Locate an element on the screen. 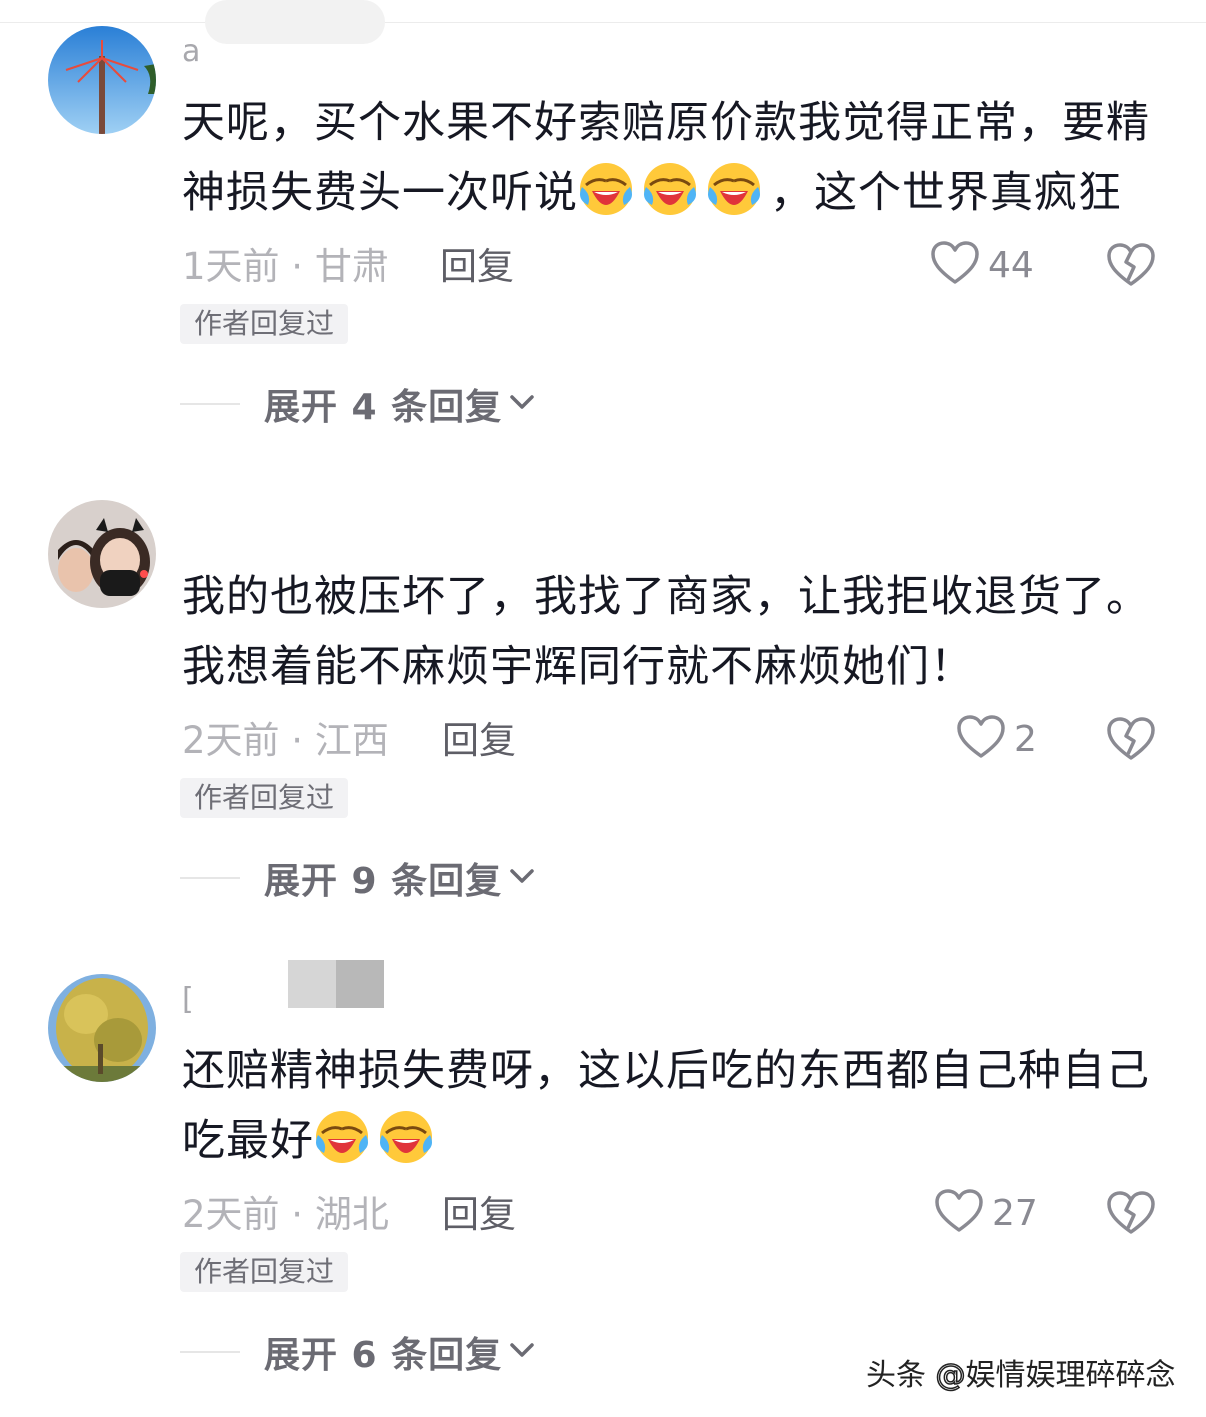  comment-text: 我的也被压坏了，我找了商家，让我拒收退货了。我想着能不麻烦宇辉同行就不麻烦她们！ is located at coordinates (672, 632).